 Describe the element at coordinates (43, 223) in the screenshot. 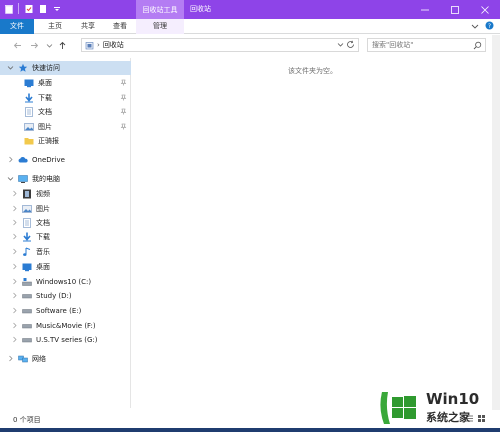

I see `nav-label: 文档` at that location.